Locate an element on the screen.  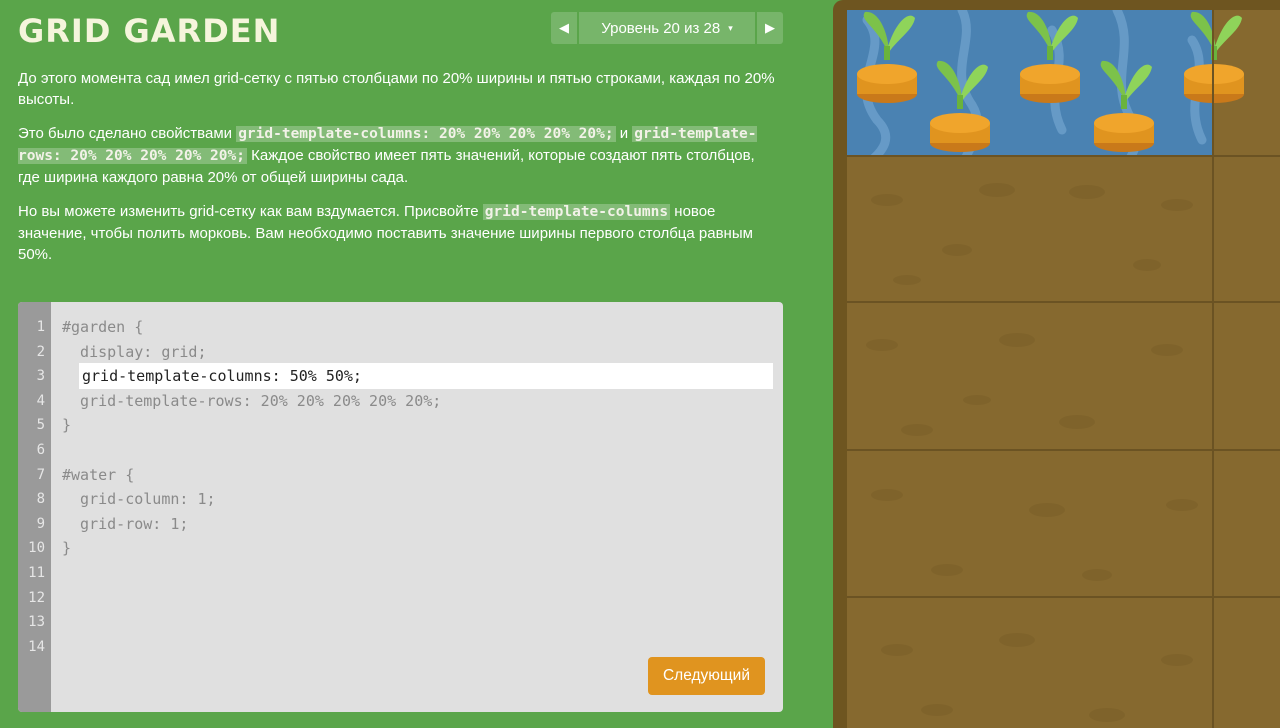
next-button: Следующий is located at coordinates (706, 676).